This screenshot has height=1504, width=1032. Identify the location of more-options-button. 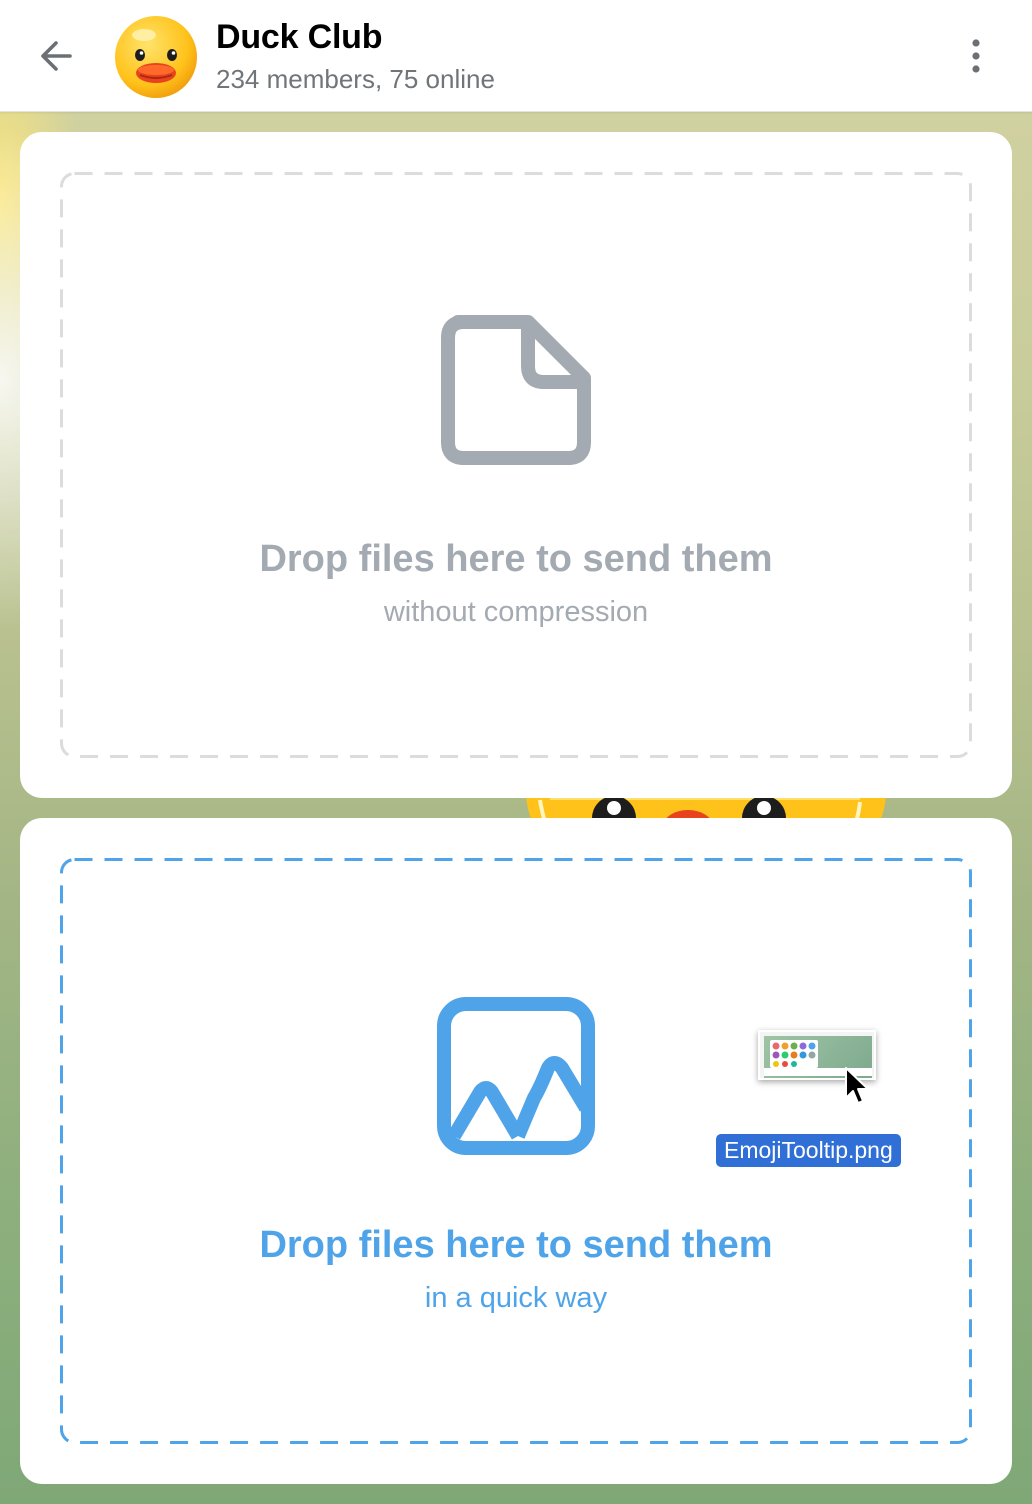
(976, 56).